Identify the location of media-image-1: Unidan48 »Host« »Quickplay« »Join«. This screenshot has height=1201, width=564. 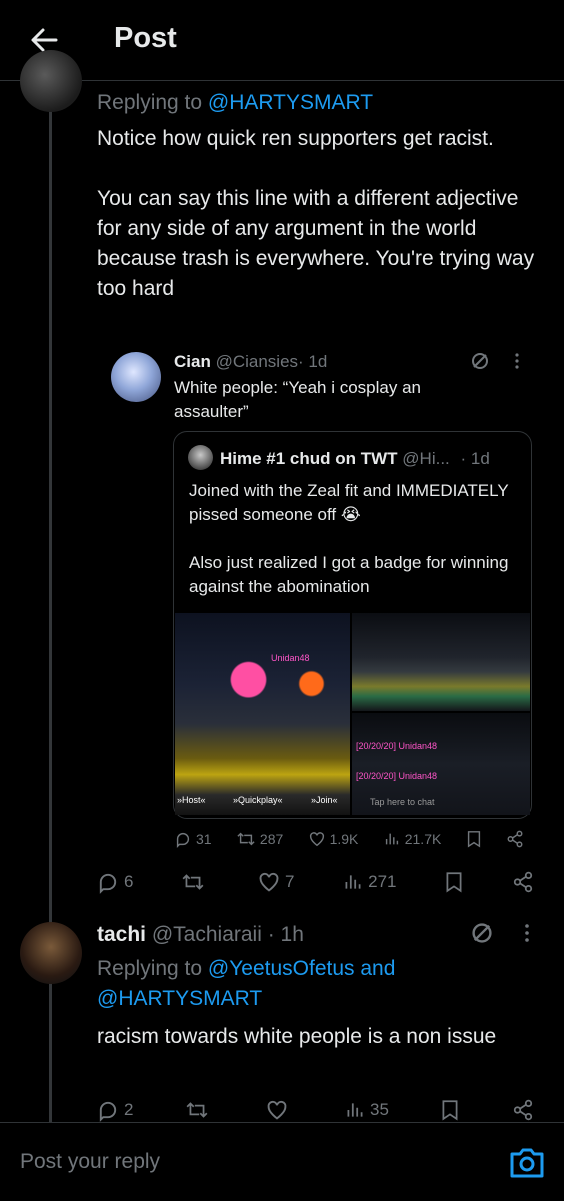
(262, 714).